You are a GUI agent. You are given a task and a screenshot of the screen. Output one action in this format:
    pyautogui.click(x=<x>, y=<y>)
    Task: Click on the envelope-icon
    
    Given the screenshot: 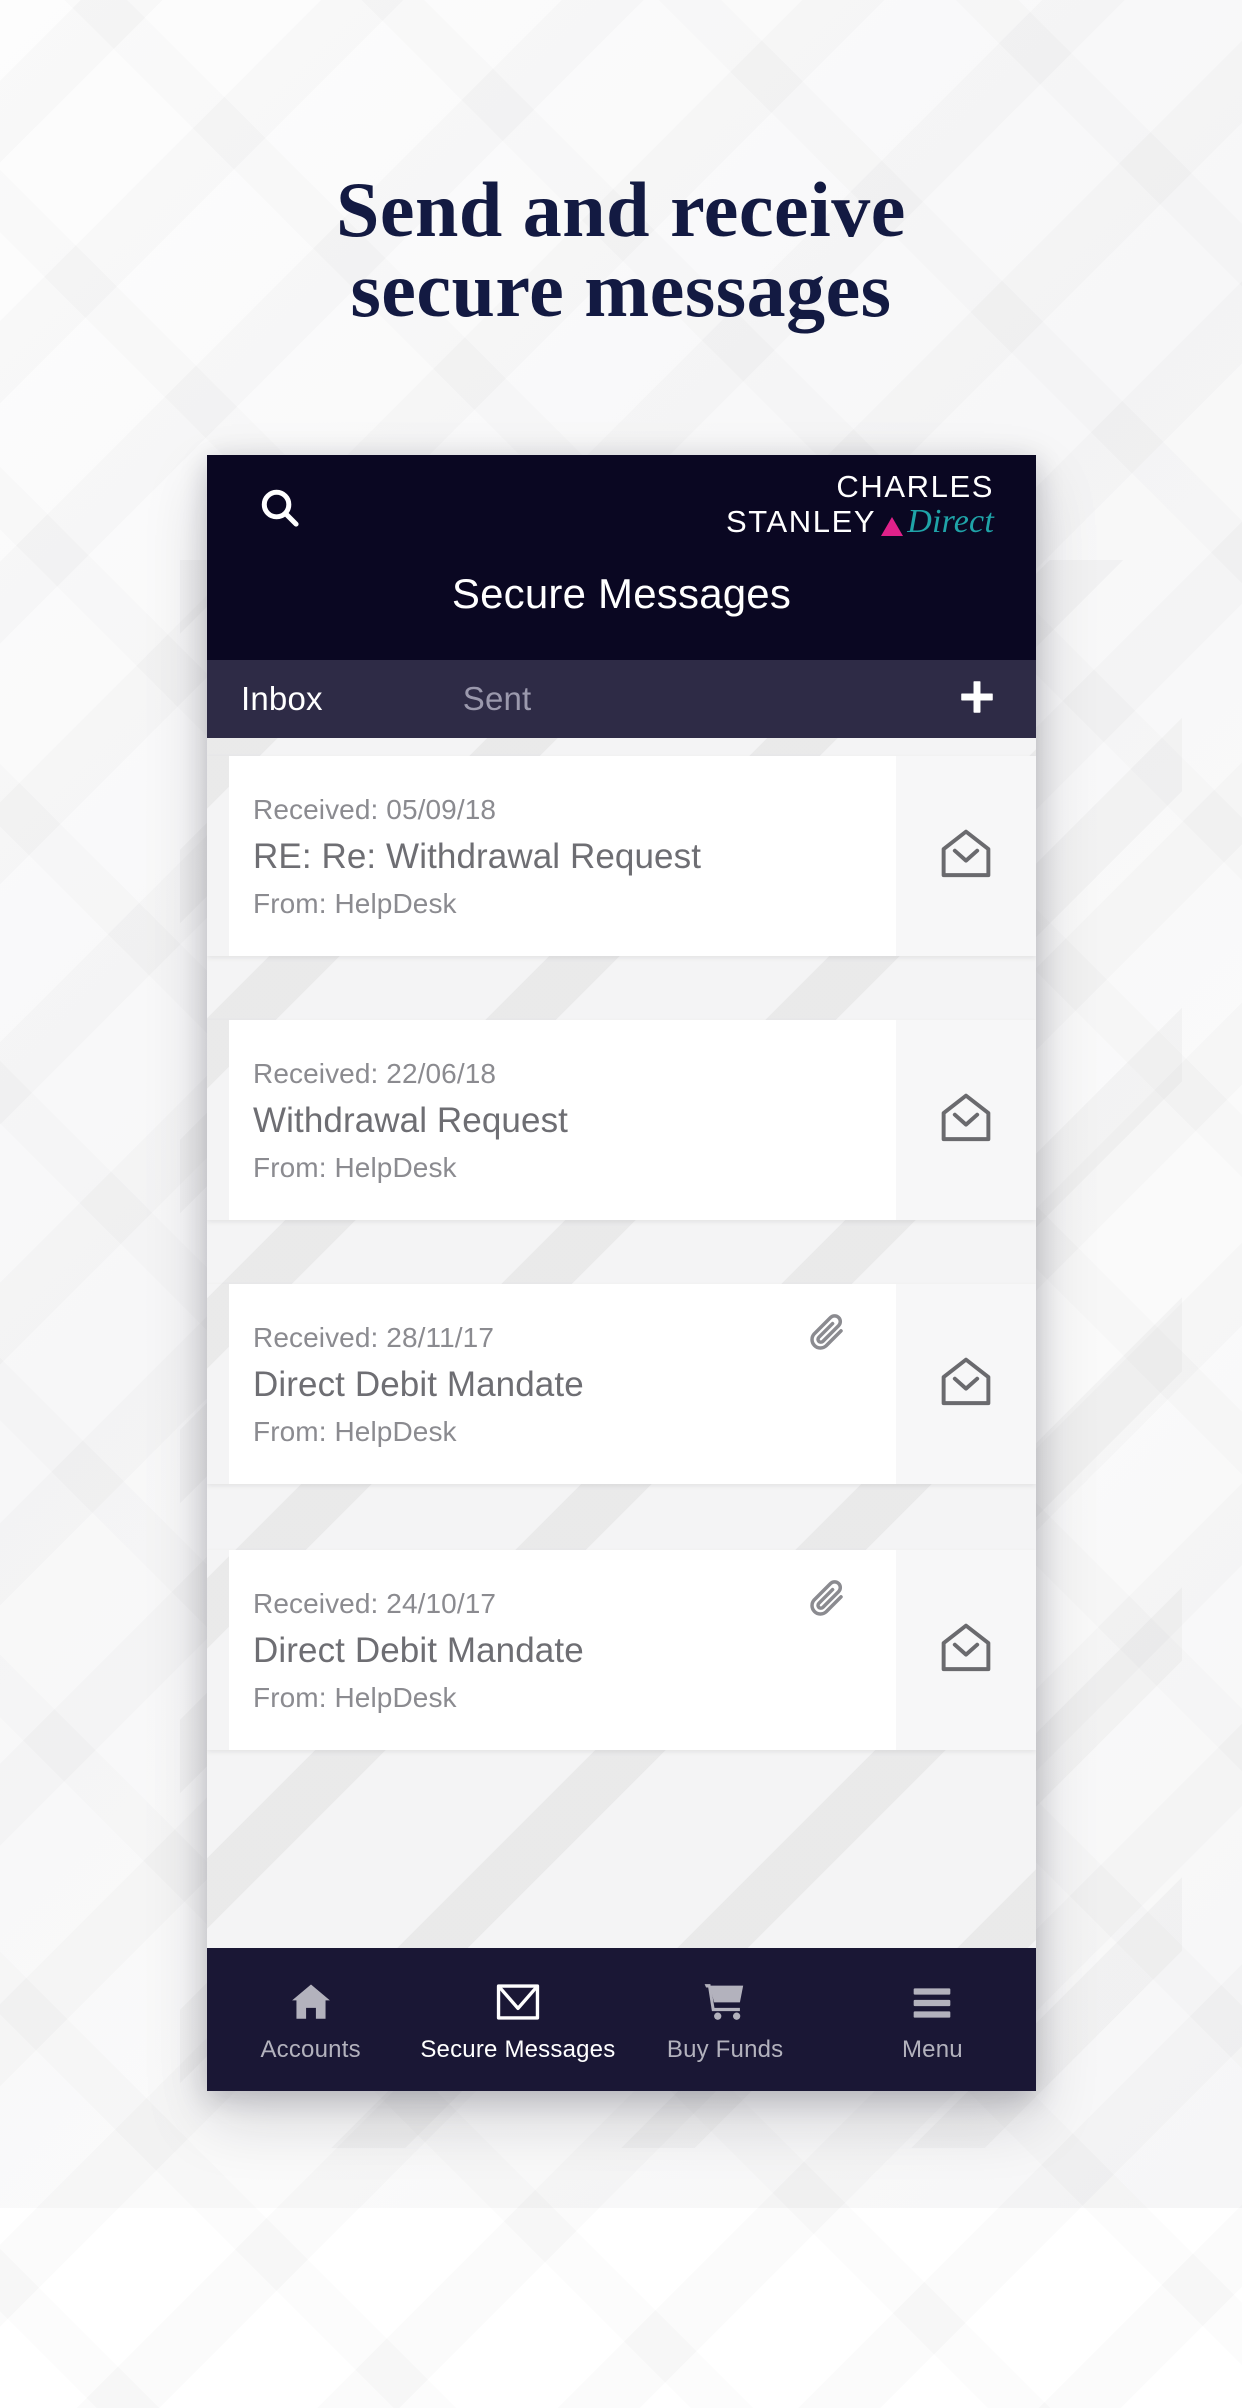 What is the action you would take?
    pyautogui.click(x=518, y=1999)
    